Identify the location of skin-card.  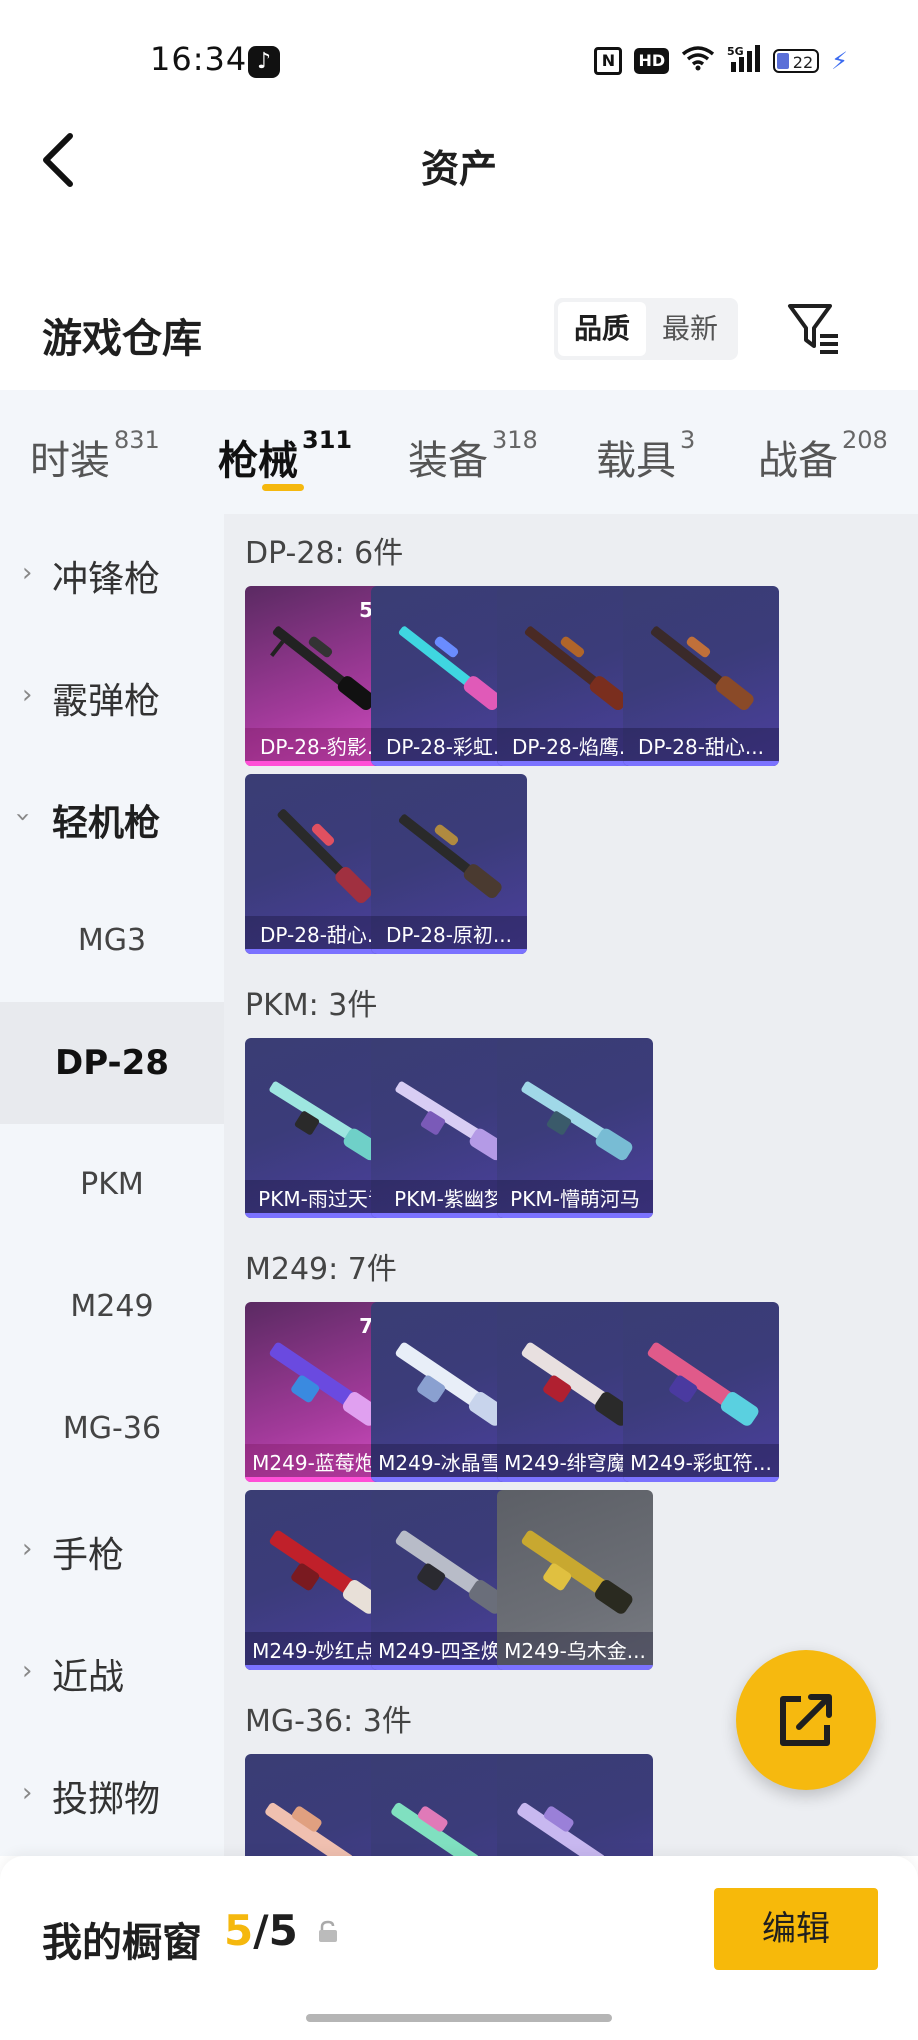
(575, 1805).